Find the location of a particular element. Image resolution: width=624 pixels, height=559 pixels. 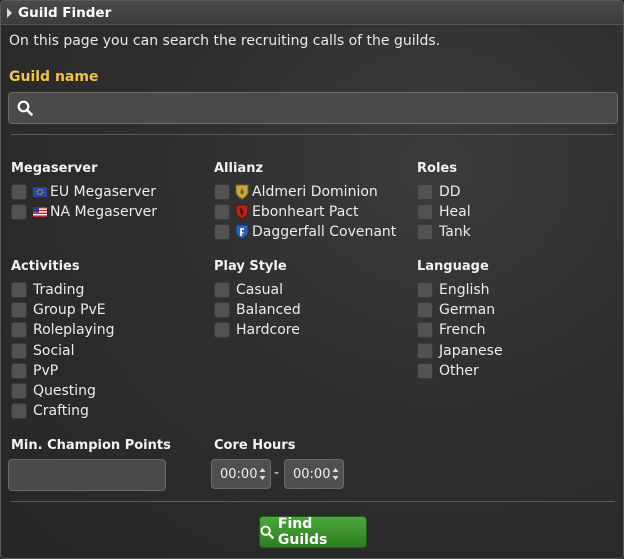

option-label: Casual is located at coordinates (259, 290).